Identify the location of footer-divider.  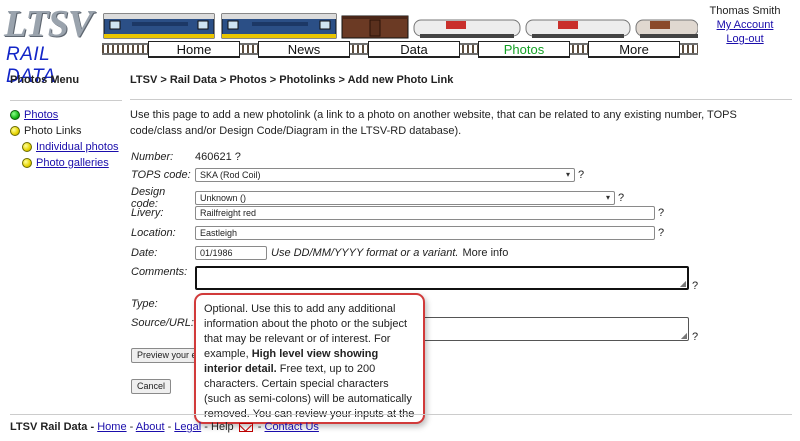
(401, 414).